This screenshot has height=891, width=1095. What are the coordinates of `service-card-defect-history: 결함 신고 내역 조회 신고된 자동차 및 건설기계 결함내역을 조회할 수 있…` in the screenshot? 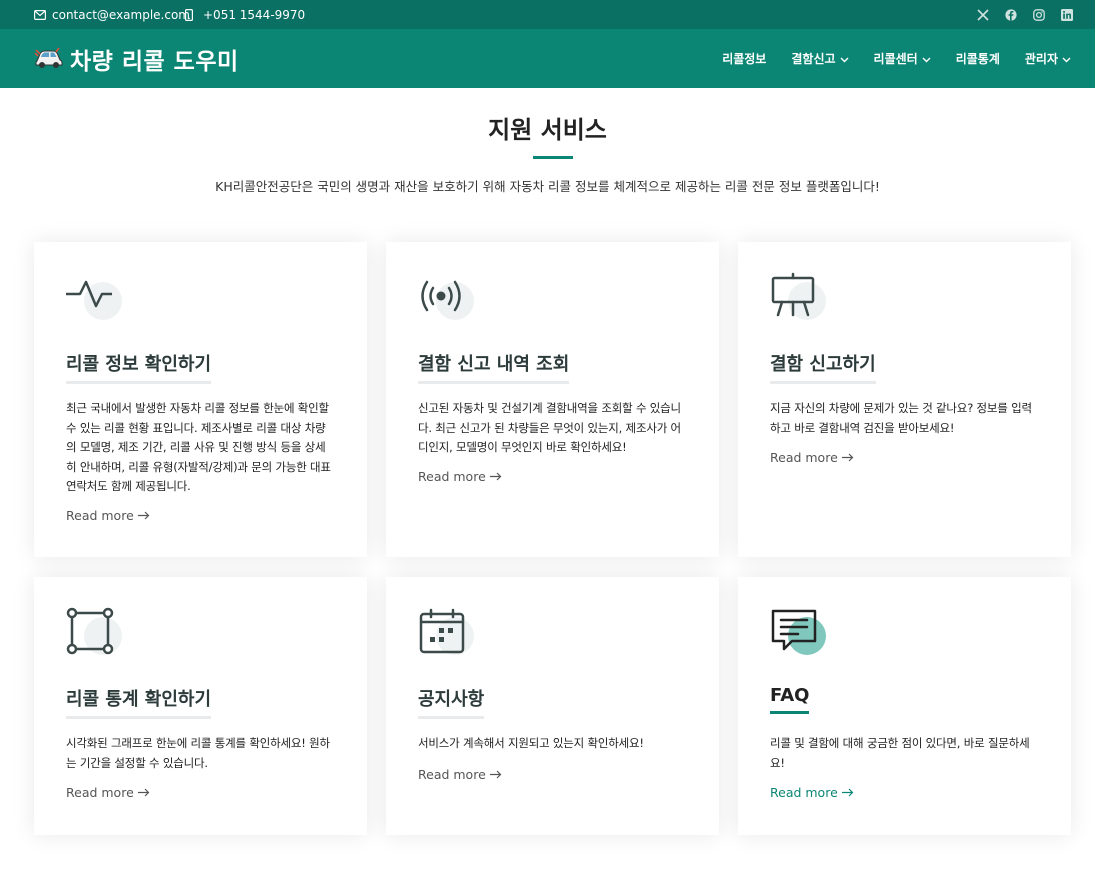 It's located at (552, 399).